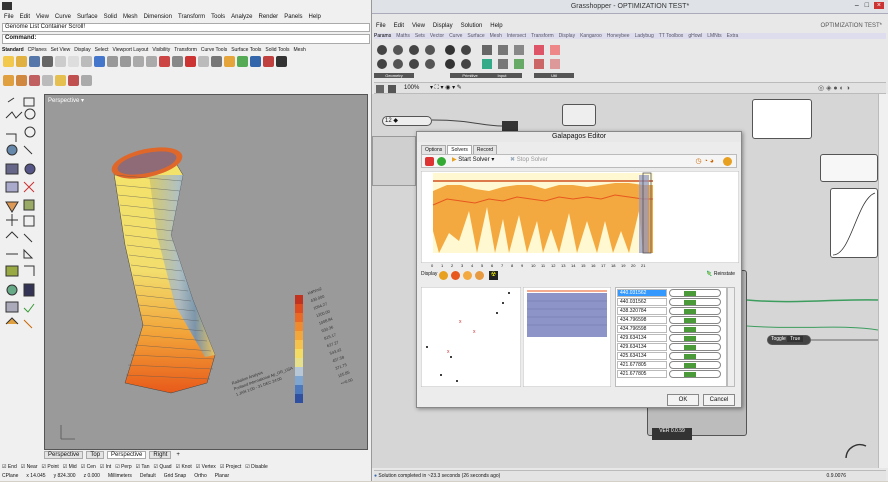  I want to click on maximize-icon: □, so click(867, 5).